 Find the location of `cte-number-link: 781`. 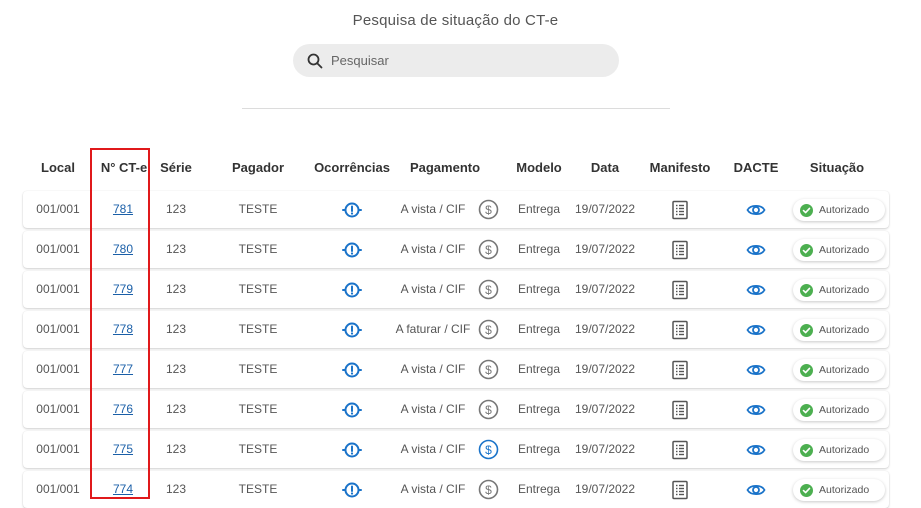

cte-number-link: 781 is located at coordinates (123, 209).